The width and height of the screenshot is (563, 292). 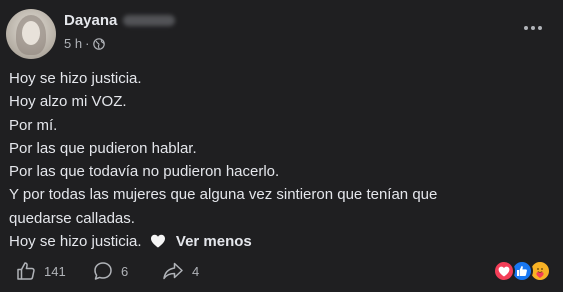 I want to click on thumbs-up-icon, so click(x=26, y=271).